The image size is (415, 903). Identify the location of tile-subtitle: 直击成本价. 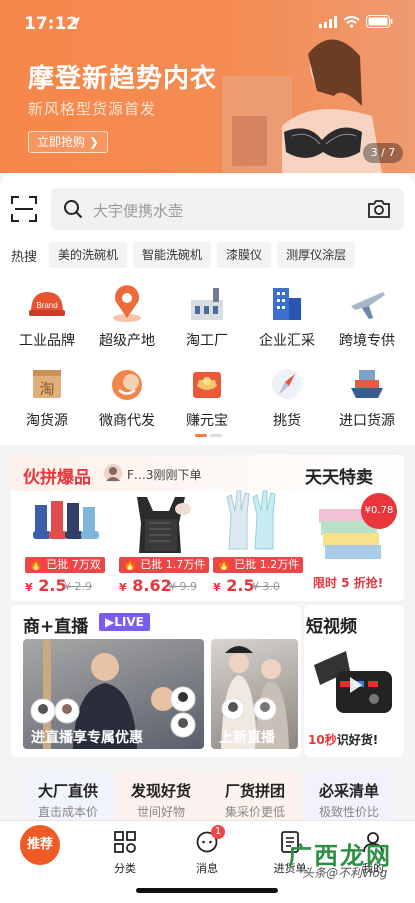
(67, 812).